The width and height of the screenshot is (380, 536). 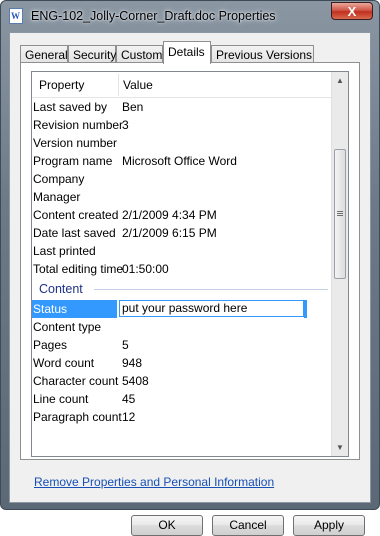 What do you see at coordinates (57, 197) in the screenshot?
I see `property-name: Manager` at bounding box center [57, 197].